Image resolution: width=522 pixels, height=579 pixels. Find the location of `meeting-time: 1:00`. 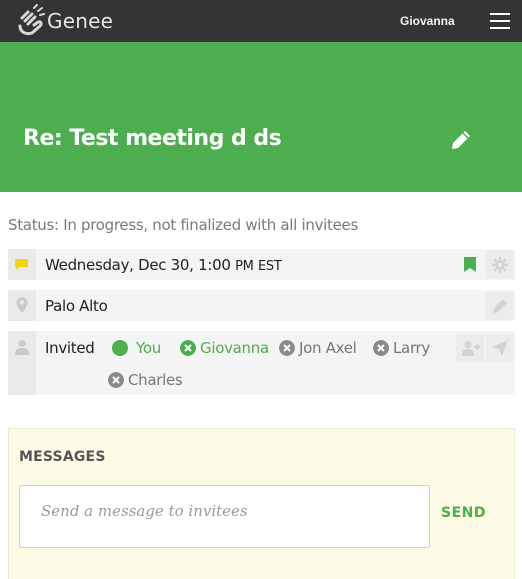

meeting-time: 1:00 is located at coordinates (214, 265).